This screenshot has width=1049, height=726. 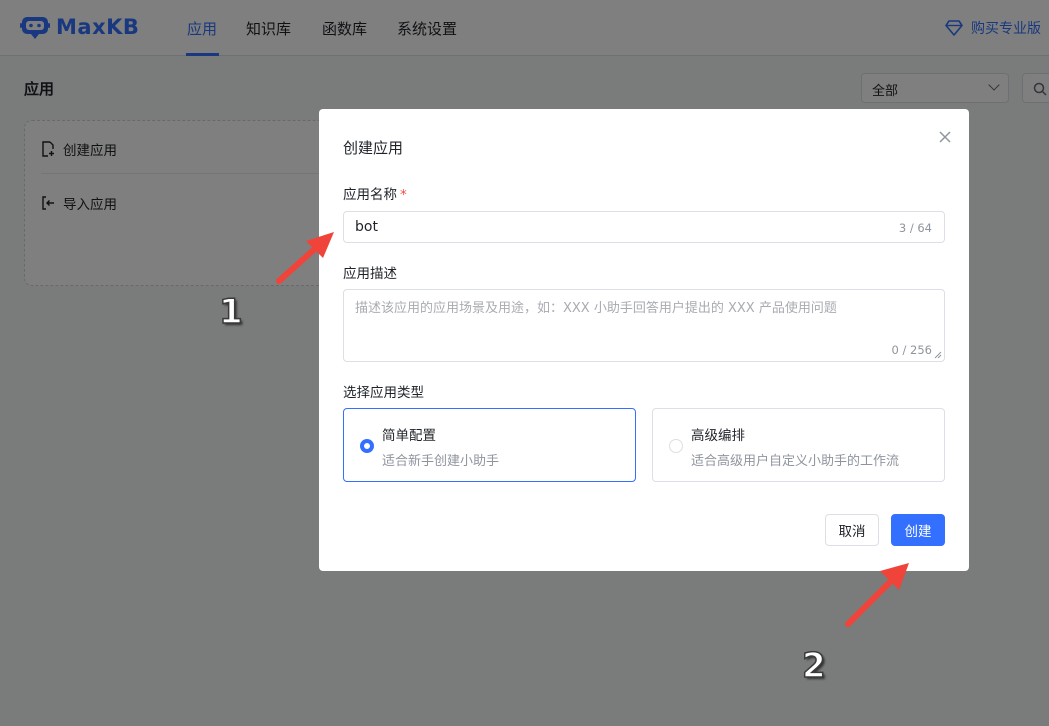 What do you see at coordinates (403, 195) in the screenshot?
I see `required-mark: *` at bounding box center [403, 195].